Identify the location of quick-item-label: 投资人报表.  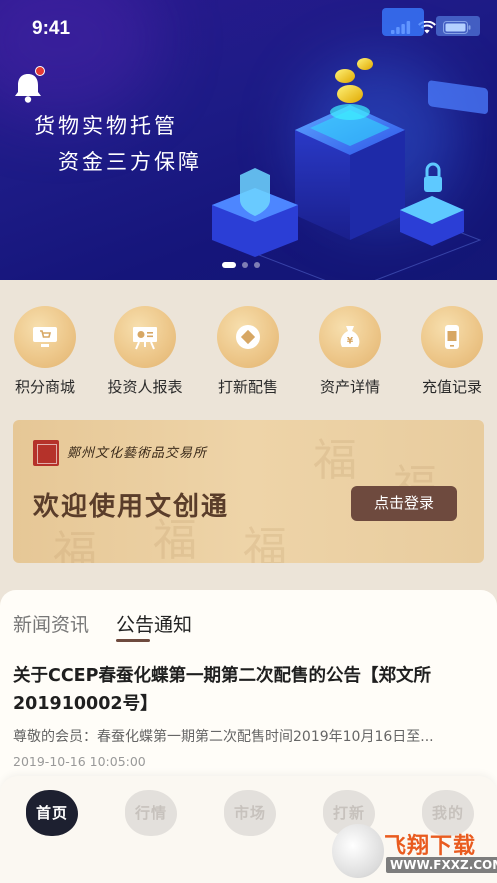
(145, 387).